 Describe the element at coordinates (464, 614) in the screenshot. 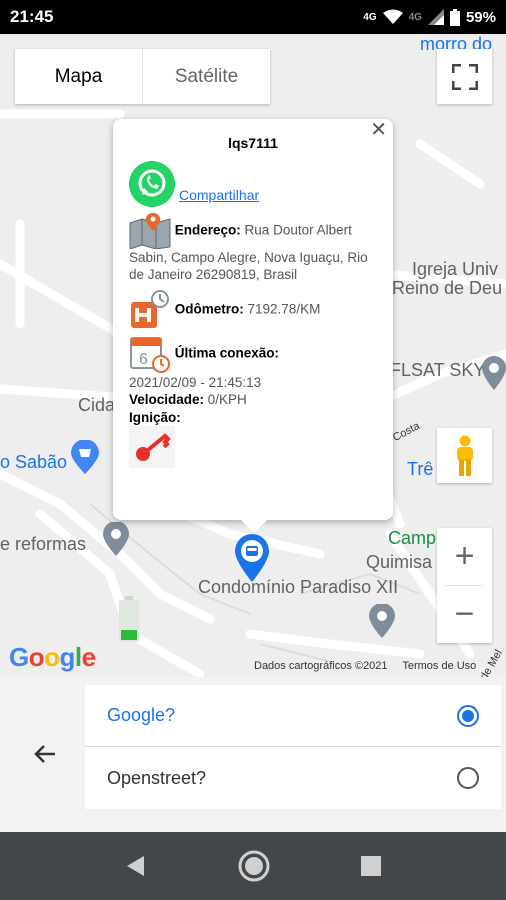

I see `zoom-out-button: −` at that location.